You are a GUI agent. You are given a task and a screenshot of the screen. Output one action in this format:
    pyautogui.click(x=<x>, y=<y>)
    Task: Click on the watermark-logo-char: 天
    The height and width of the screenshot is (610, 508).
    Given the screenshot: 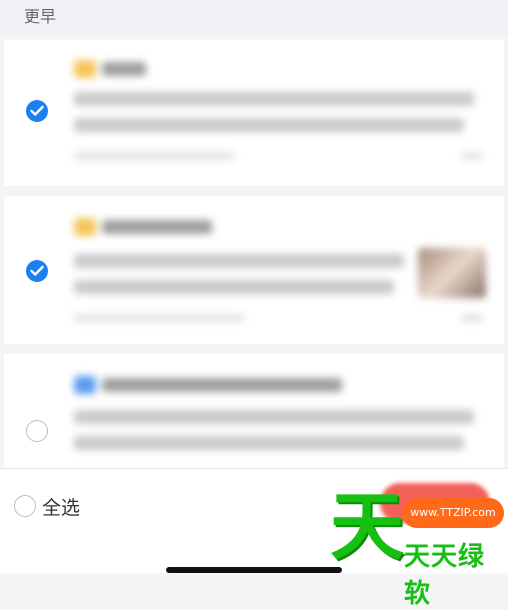 What is the action you would take?
    pyautogui.click(x=367, y=527)
    